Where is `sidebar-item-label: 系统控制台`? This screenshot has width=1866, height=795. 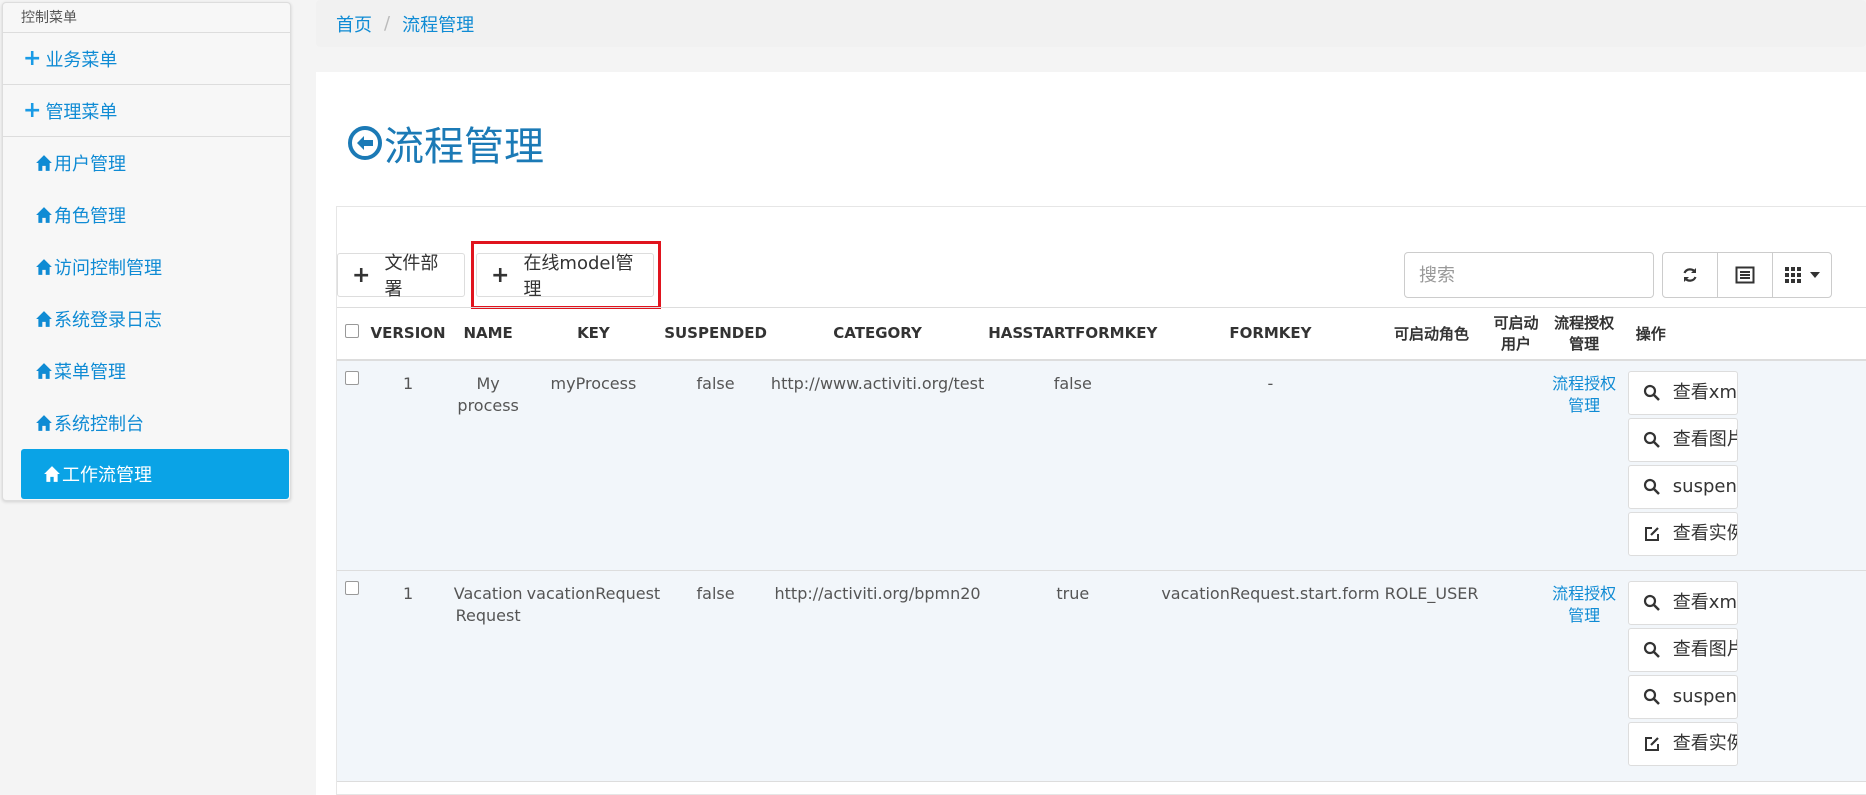 sidebar-item-label: 系统控制台 is located at coordinates (99, 424).